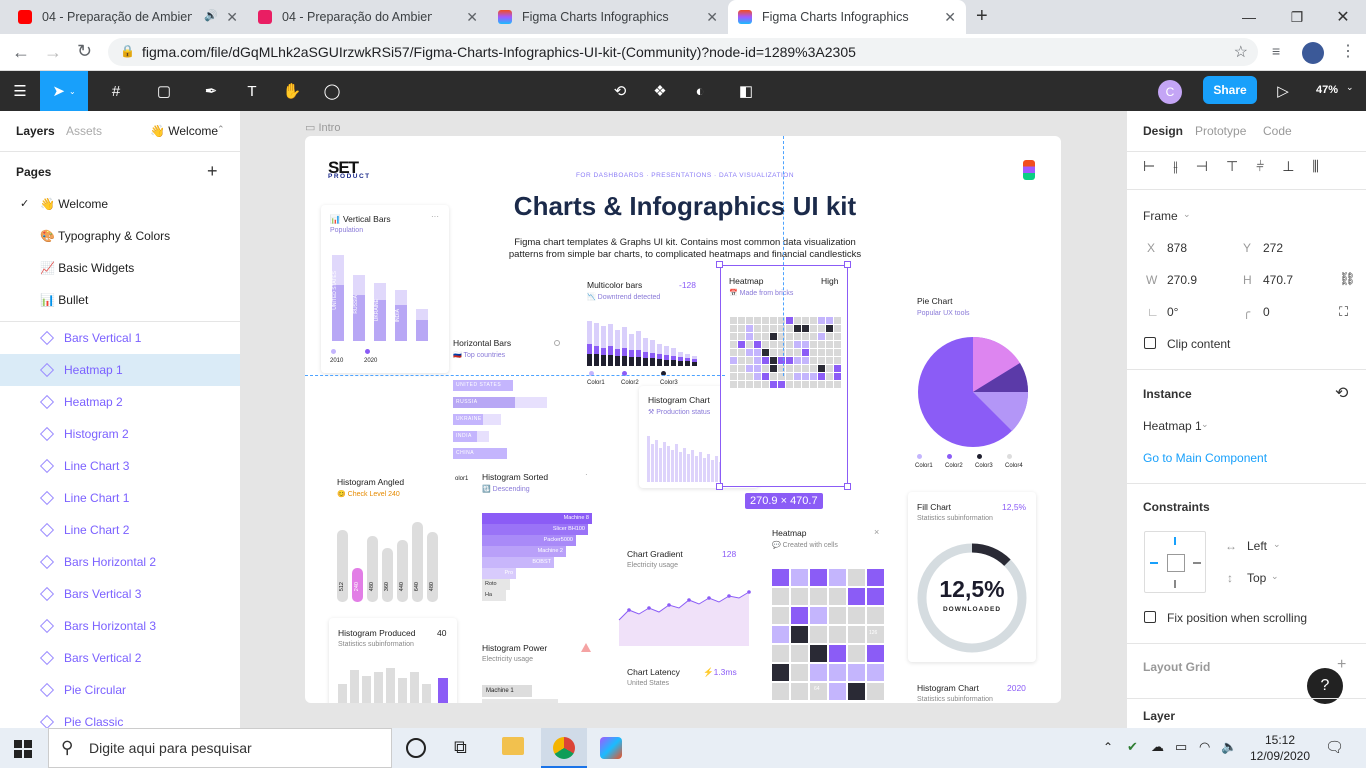 The image size is (1366, 768). What do you see at coordinates (1260, 166) in the screenshot?
I see `align-middle-icon: ⫩` at bounding box center [1260, 166].